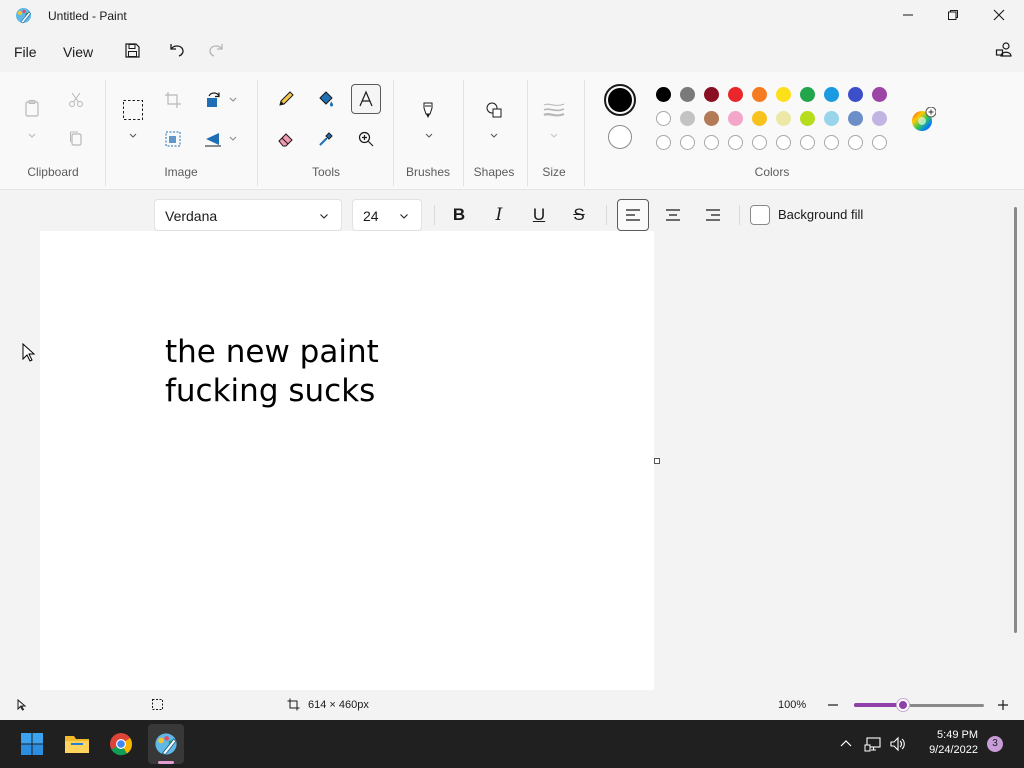 The image size is (1024, 768). Describe the element at coordinates (213, 139) in the screenshot. I see `flip-button` at that location.